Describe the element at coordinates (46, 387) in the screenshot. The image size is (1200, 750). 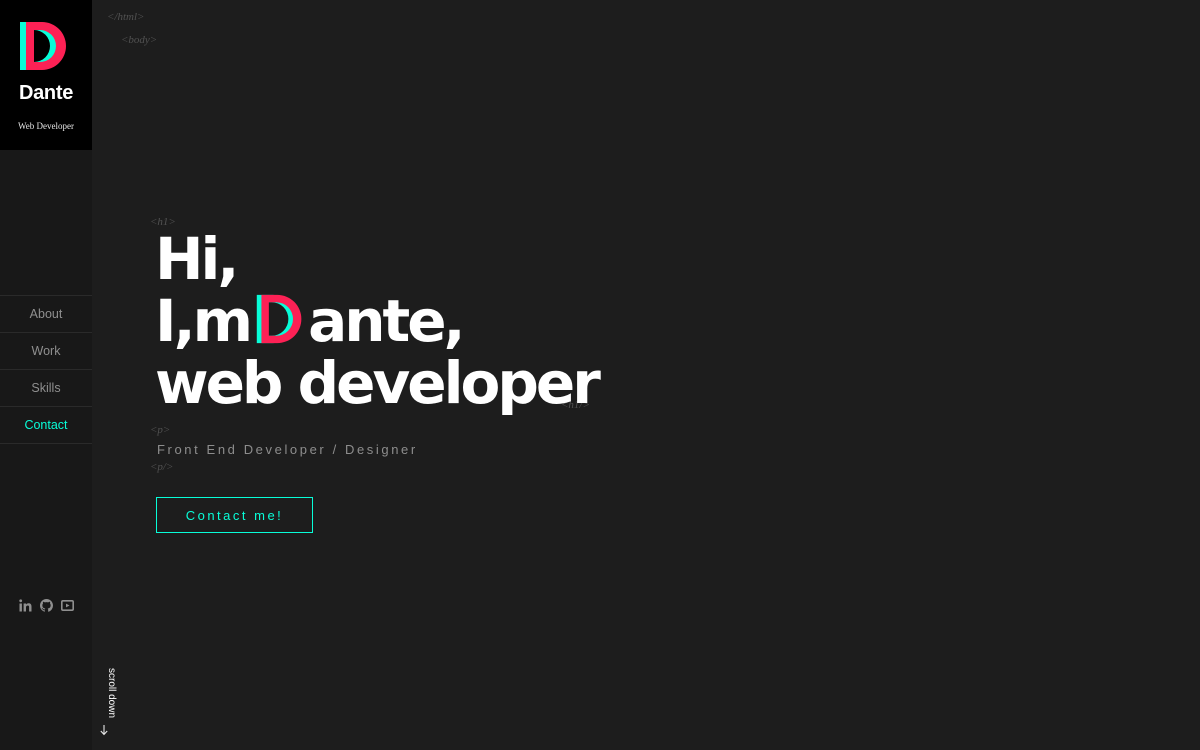
I see `nav-item-skills: Skills` at that location.